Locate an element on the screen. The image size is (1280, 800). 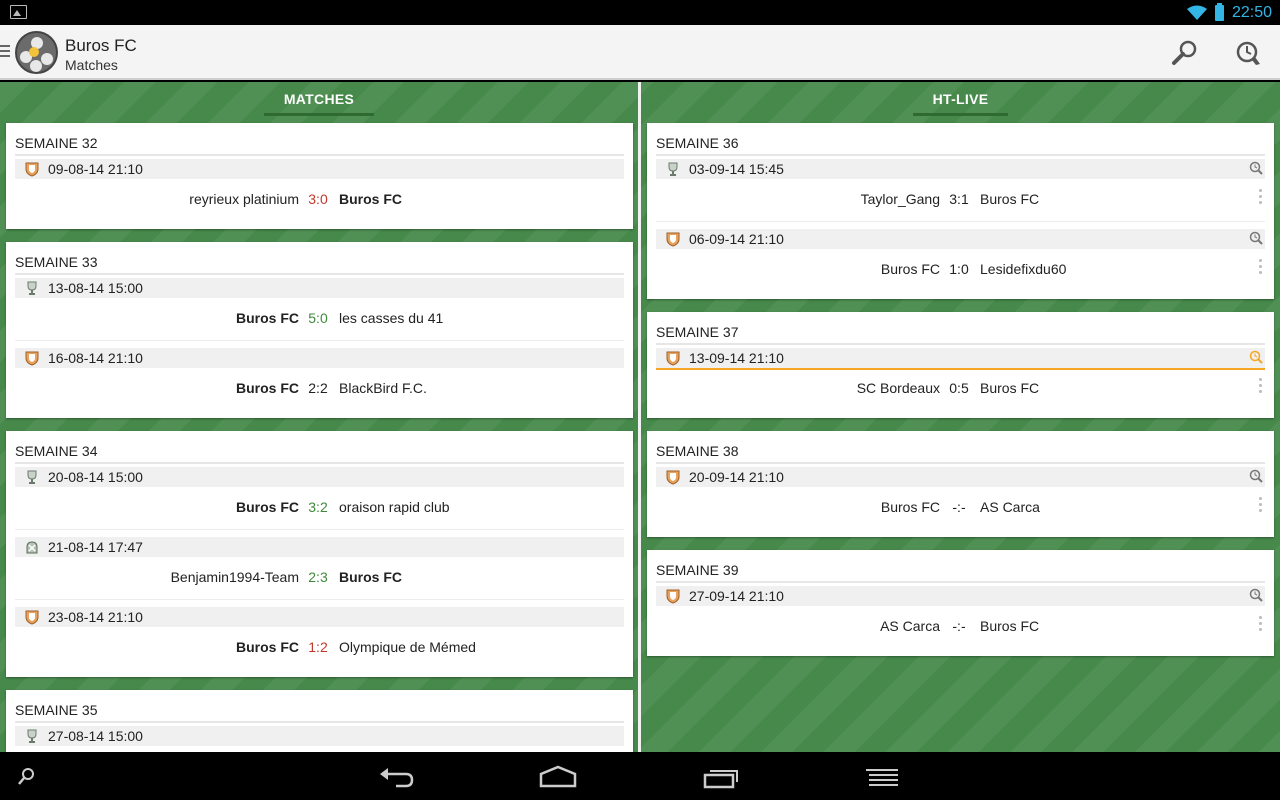
friendly-match-icon is located at coordinates (32, 547).